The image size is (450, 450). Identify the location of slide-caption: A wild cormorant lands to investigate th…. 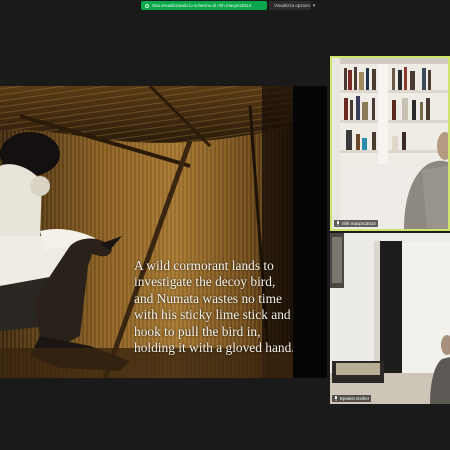
(213, 307).